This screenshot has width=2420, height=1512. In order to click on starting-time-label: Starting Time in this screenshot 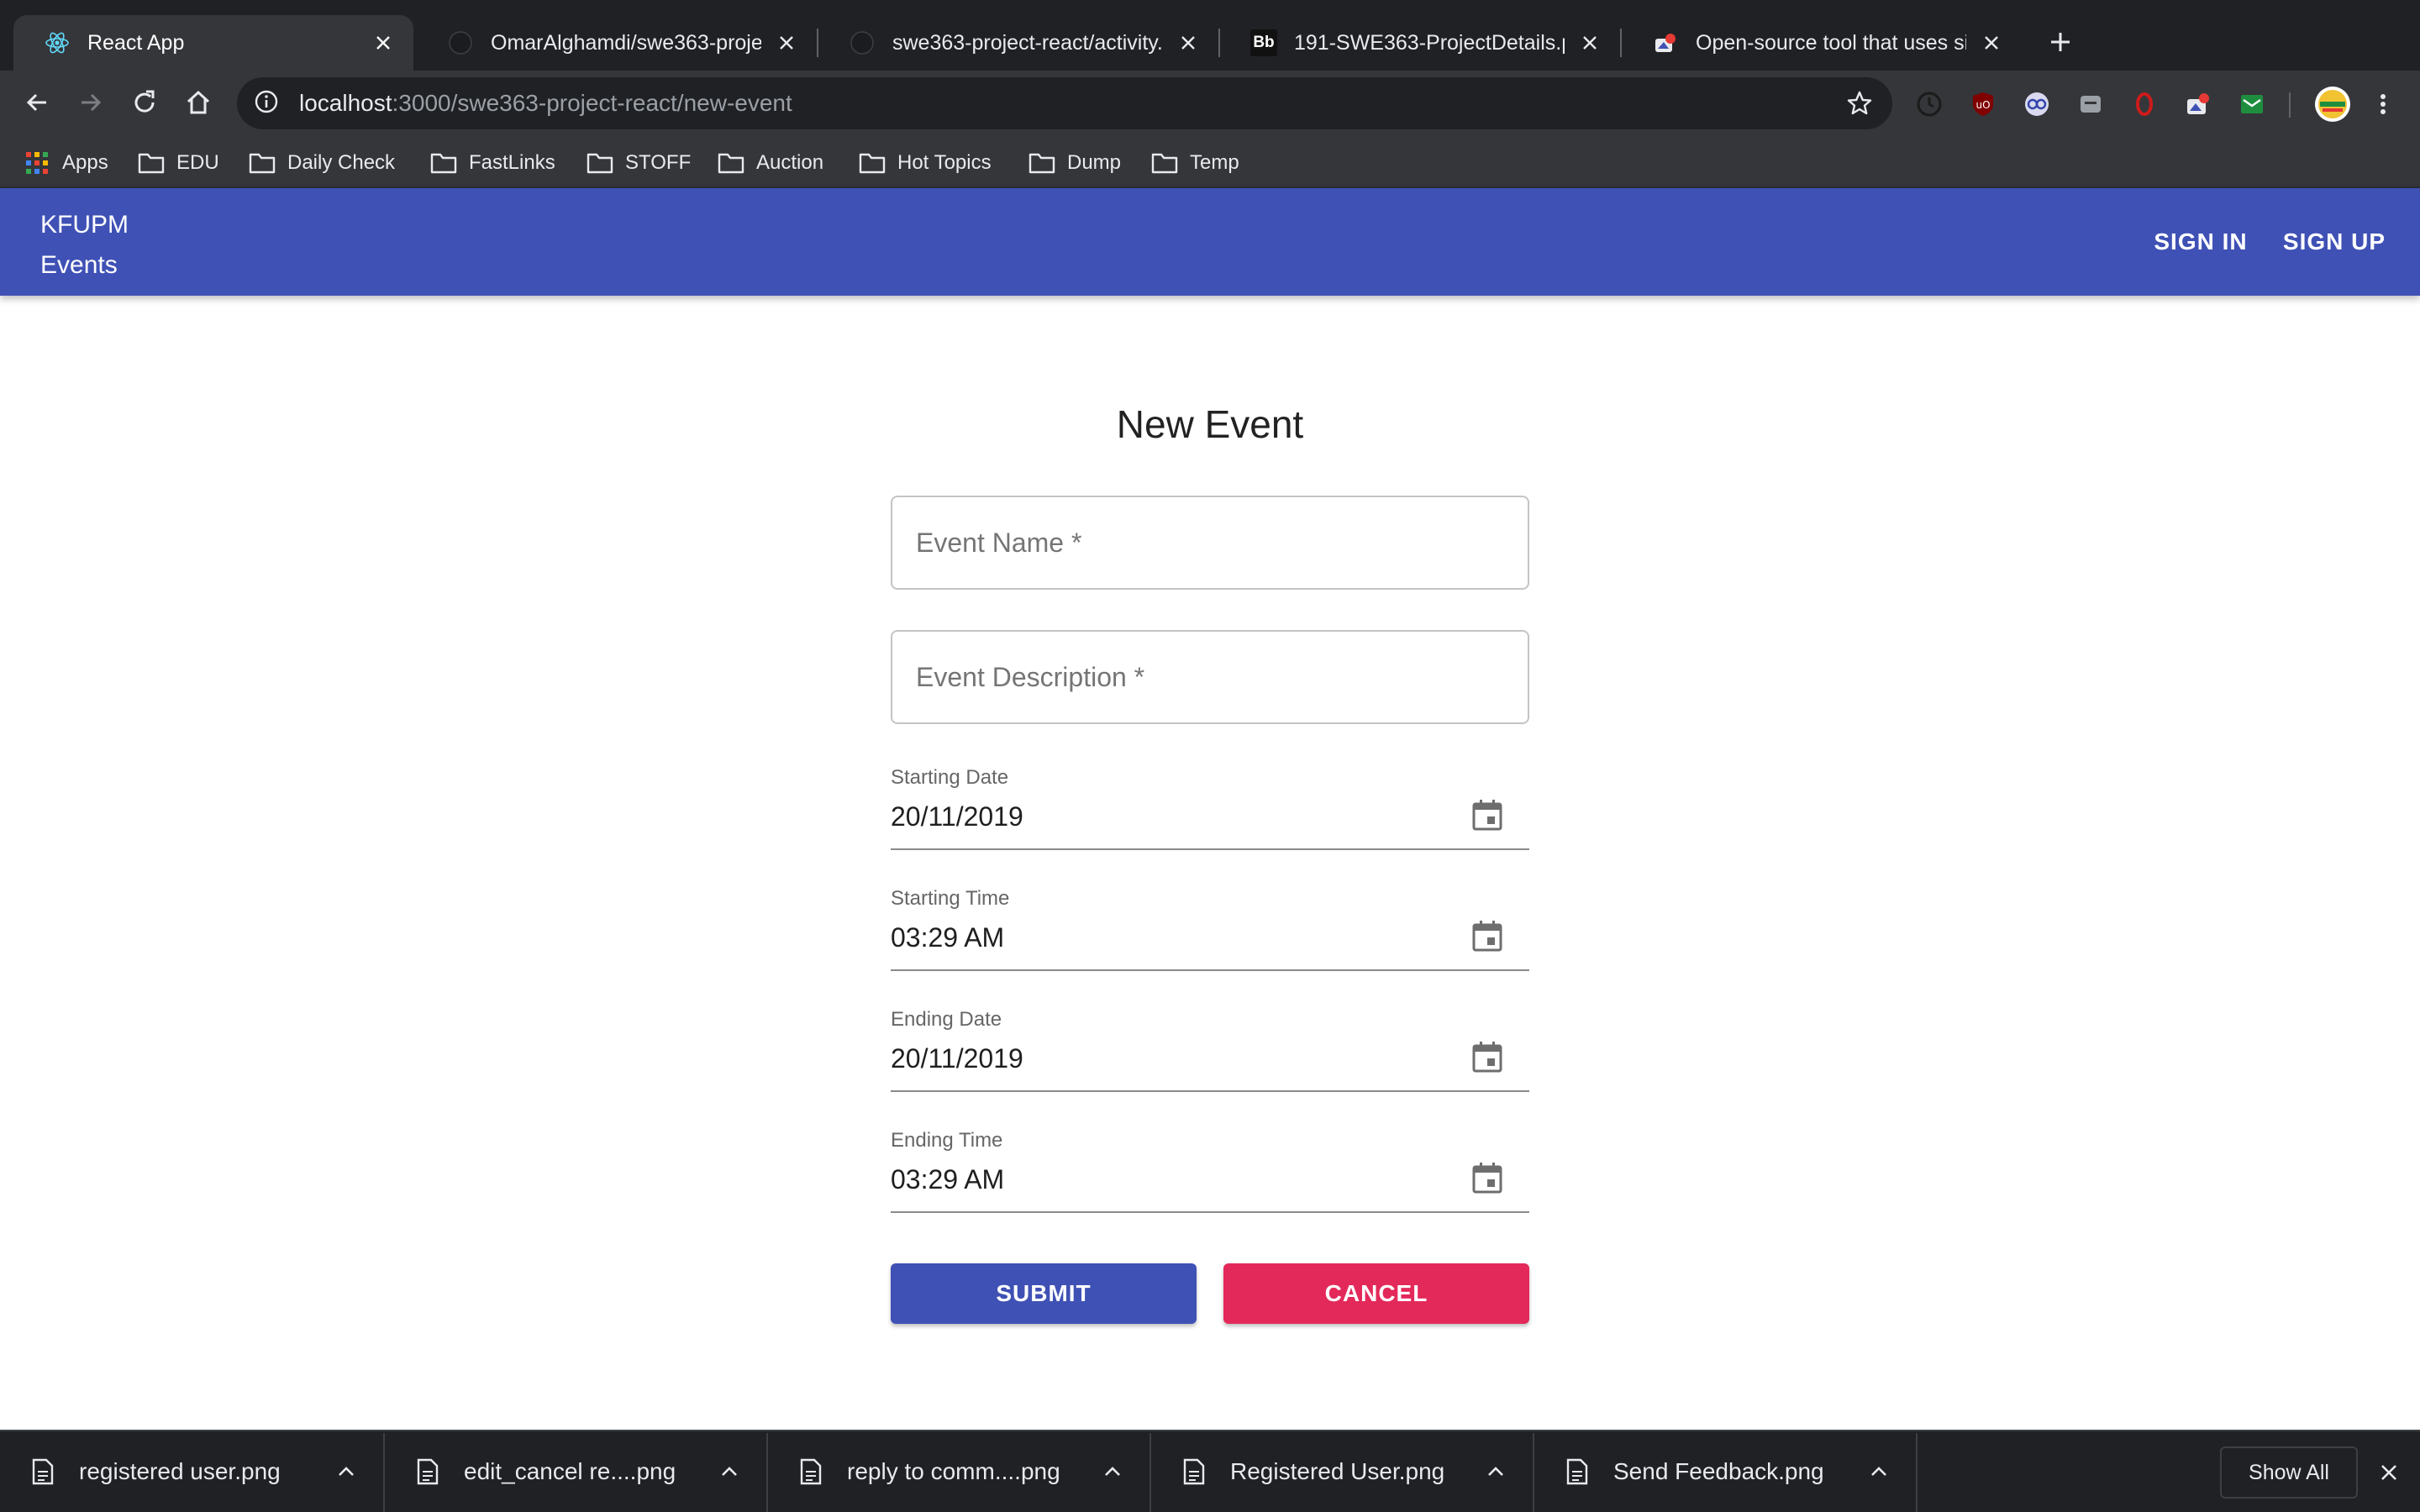, I will do `click(951, 898)`.